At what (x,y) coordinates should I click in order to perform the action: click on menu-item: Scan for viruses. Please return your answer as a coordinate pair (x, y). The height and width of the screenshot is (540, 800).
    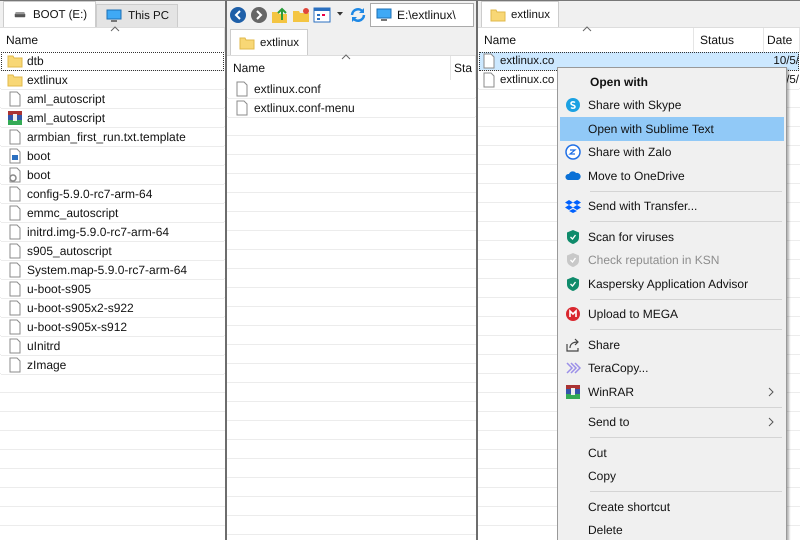
    Looking at the image, I should click on (672, 236).